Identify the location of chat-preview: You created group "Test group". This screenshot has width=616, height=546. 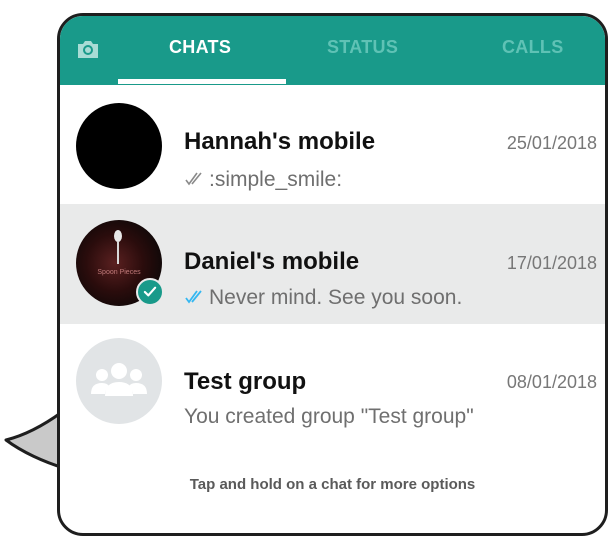
(329, 417).